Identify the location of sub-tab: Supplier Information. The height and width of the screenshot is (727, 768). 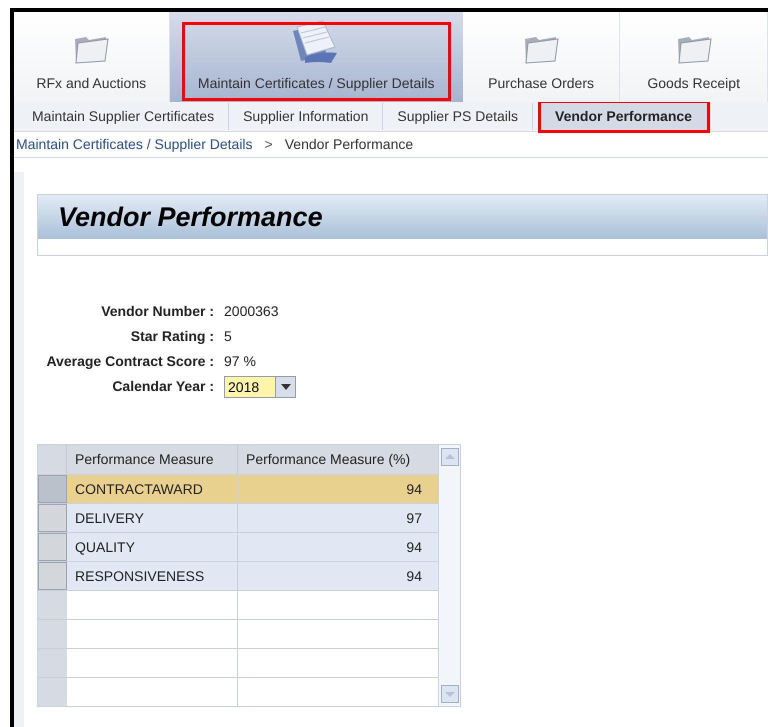
(306, 116).